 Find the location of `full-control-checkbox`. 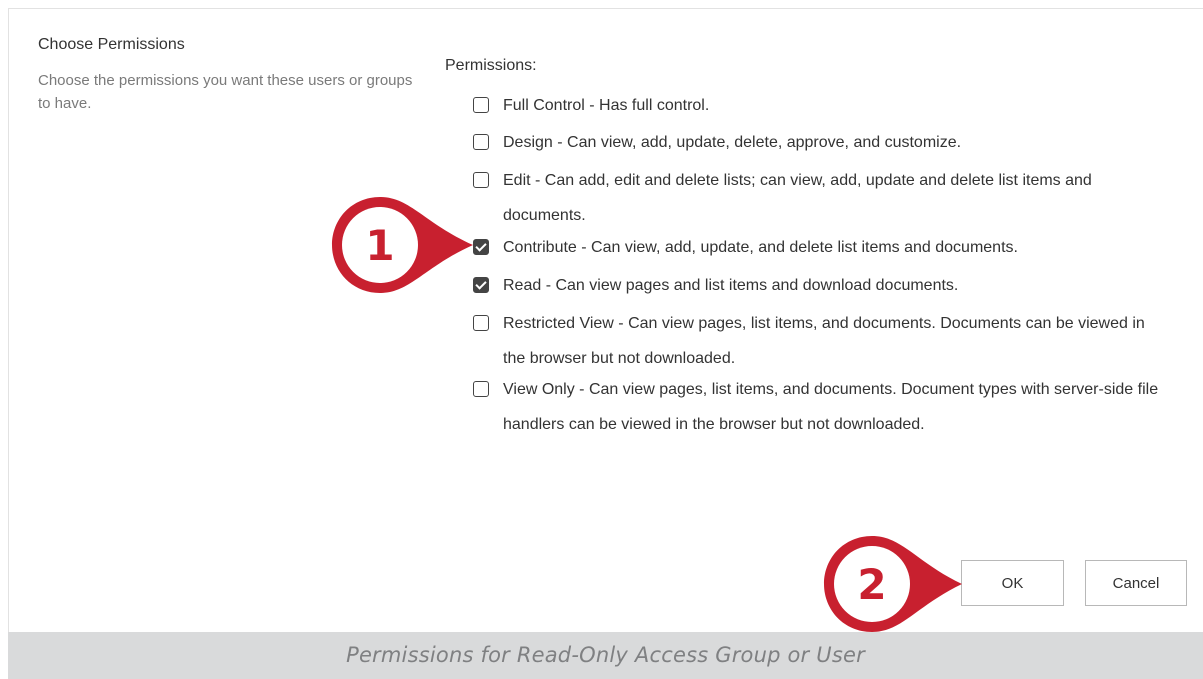

full-control-checkbox is located at coordinates (481, 105).